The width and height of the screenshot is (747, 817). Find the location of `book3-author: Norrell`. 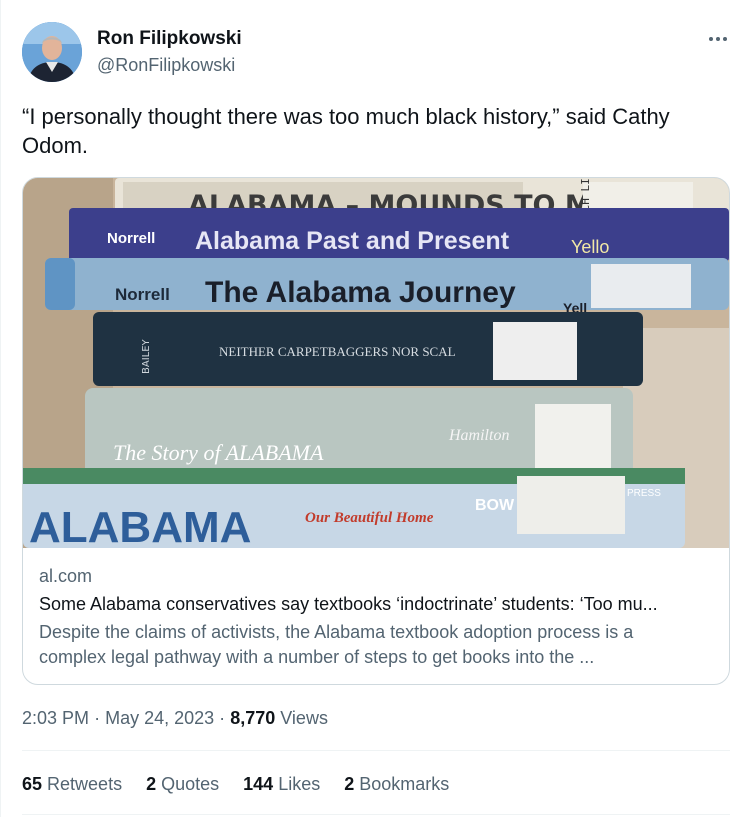

book3-author: Norrell is located at coordinates (142, 294).